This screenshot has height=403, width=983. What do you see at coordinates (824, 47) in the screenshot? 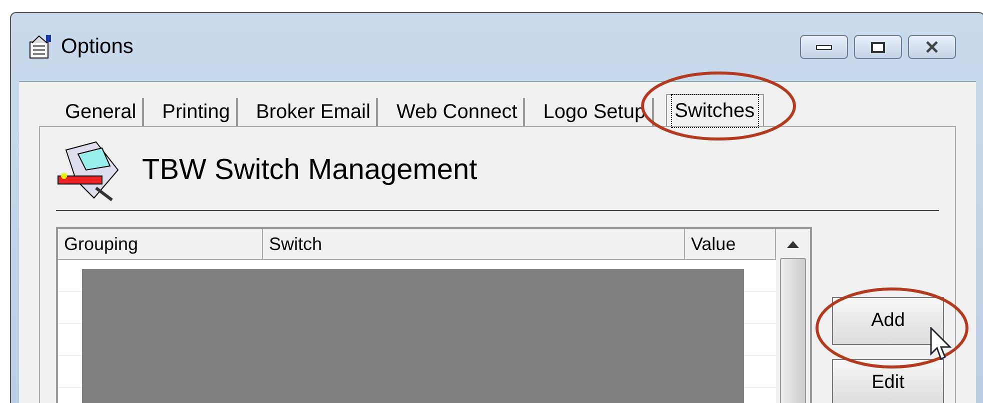
I see `minimize-button` at bounding box center [824, 47].